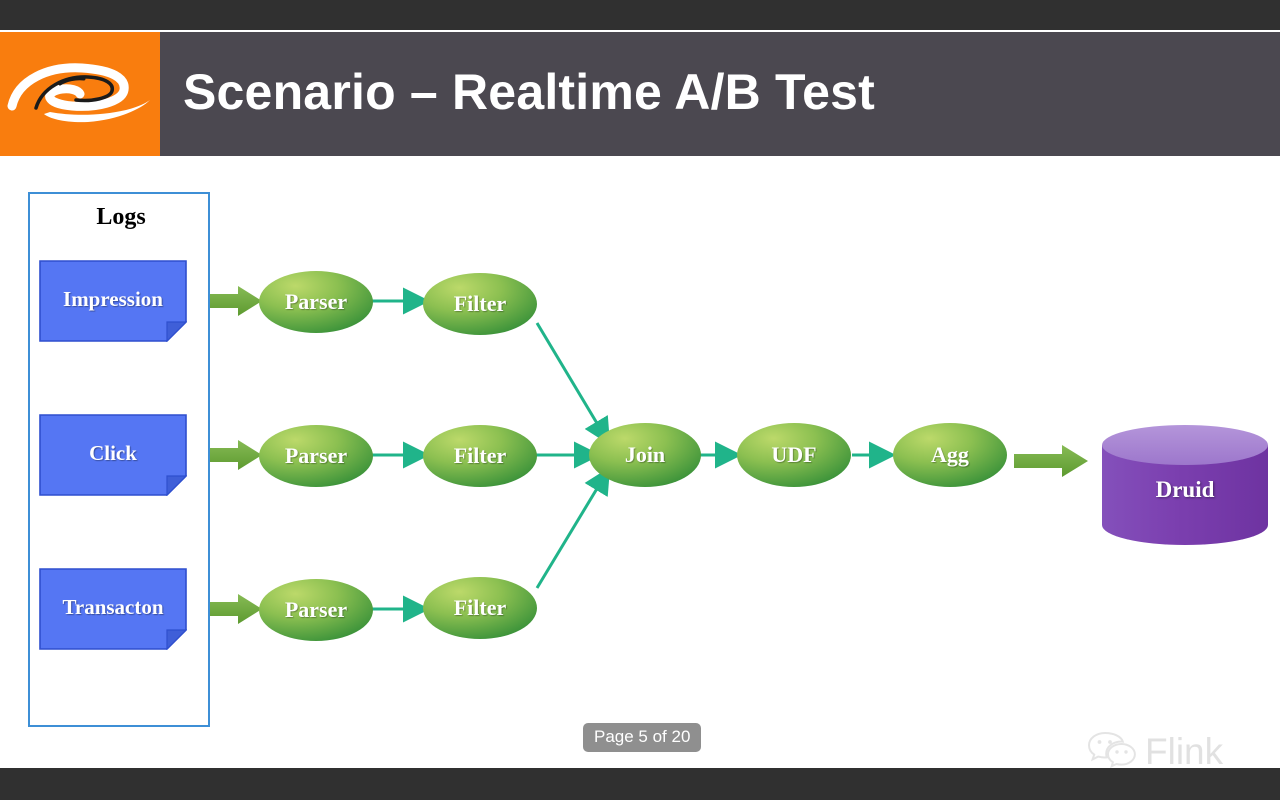  I want to click on node-filter-row1-label: Filter, so click(480, 303).